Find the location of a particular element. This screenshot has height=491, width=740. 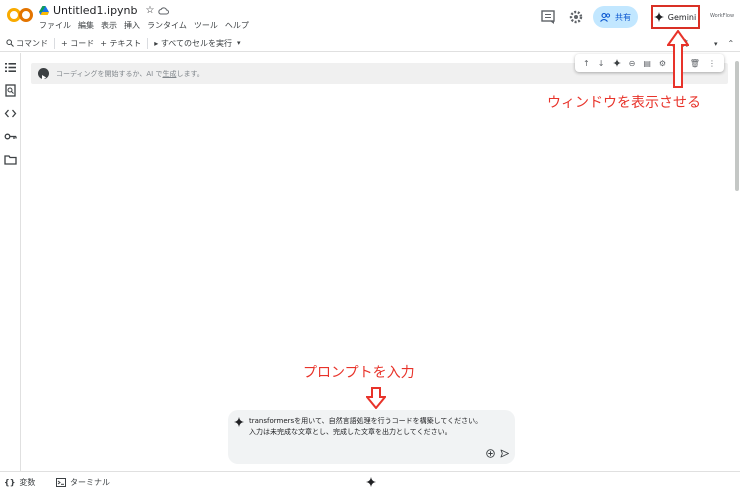

notebook-toolbar: コマンド + コード + テキスト ▸ すべてのセルを実行 ▾ 接続 ▾ ⌃ is located at coordinates (370, 43).